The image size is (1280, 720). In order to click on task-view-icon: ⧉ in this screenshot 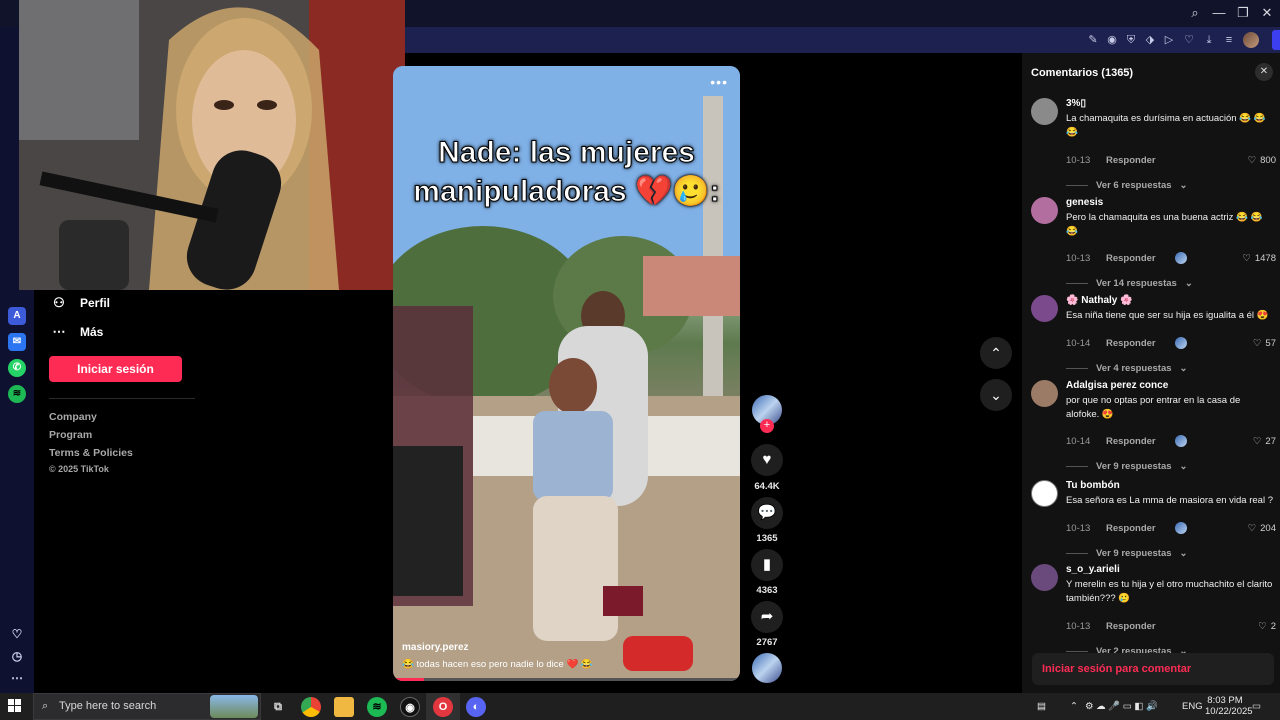, I will do `click(278, 707)`.